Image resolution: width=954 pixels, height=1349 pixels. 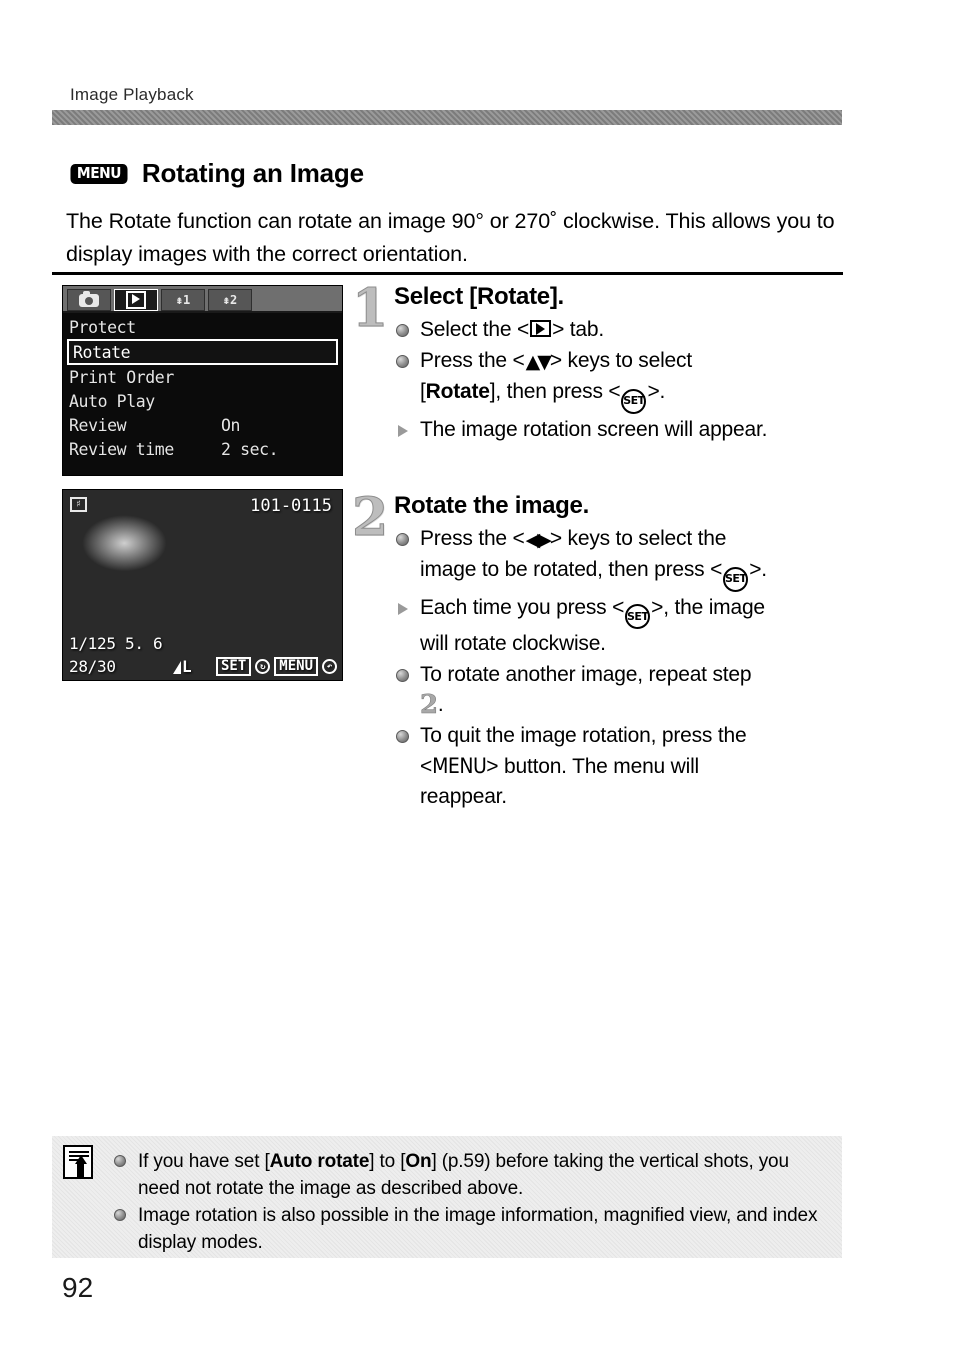 What do you see at coordinates (263, 666) in the screenshot?
I see `rotate-dial-icon: ↻` at bounding box center [263, 666].